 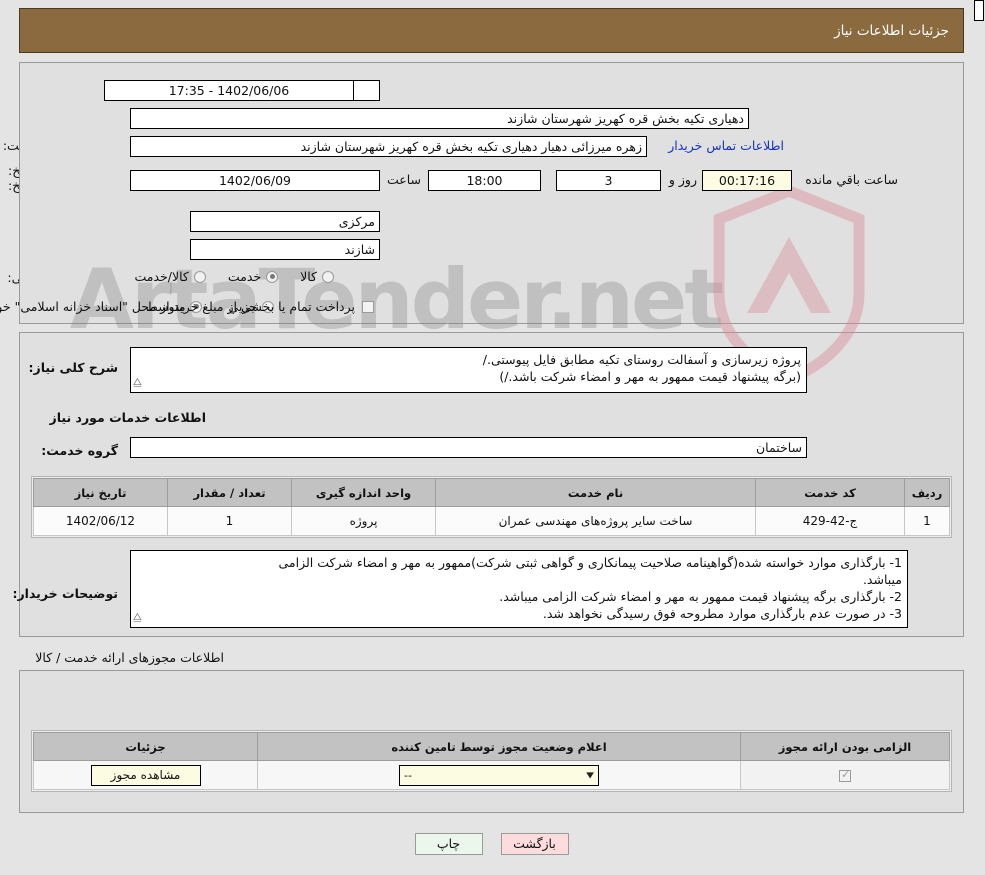 I want to click on table-row: ▼ -- مشاهده مجوز, so click(x=492, y=775).